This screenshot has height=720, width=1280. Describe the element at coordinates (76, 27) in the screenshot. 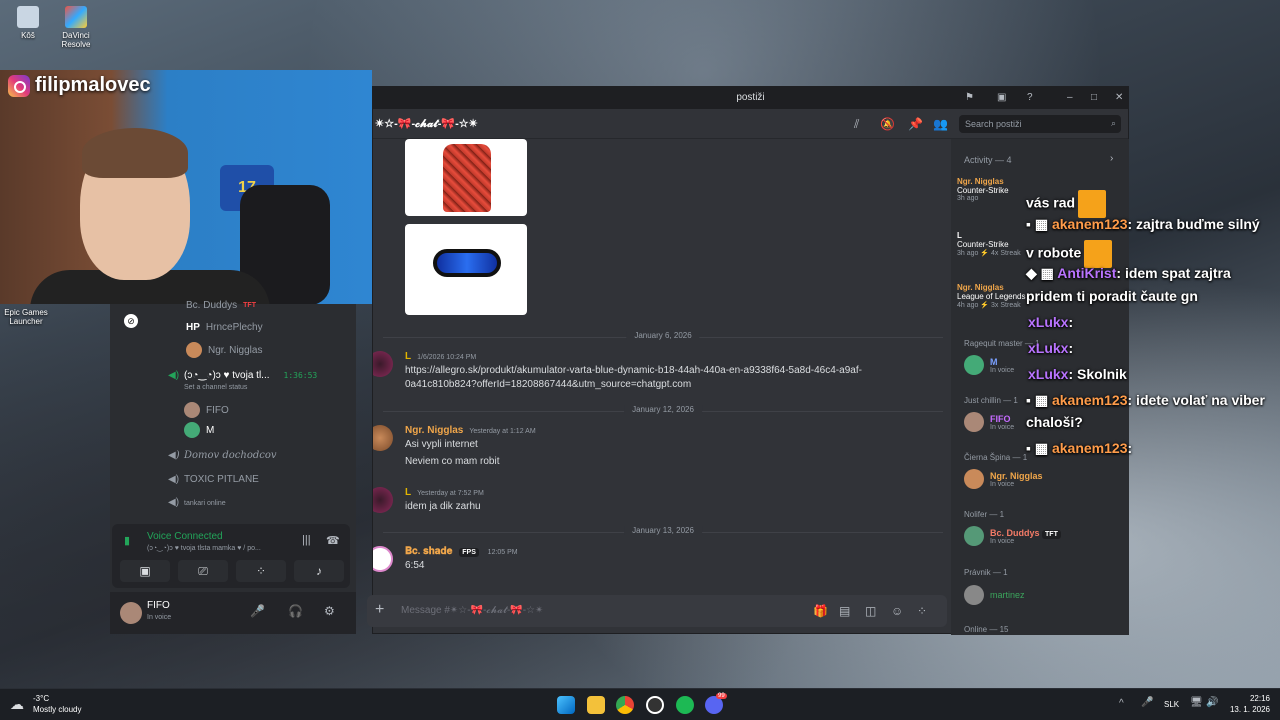

I see `davinci-resolve-icon: DaVinci Resolve` at that location.